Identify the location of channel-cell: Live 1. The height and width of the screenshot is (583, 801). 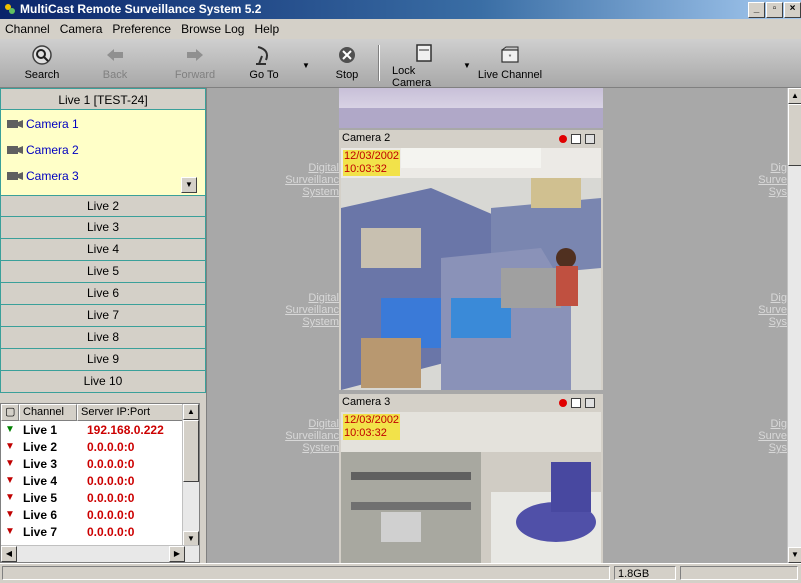
(40, 429).